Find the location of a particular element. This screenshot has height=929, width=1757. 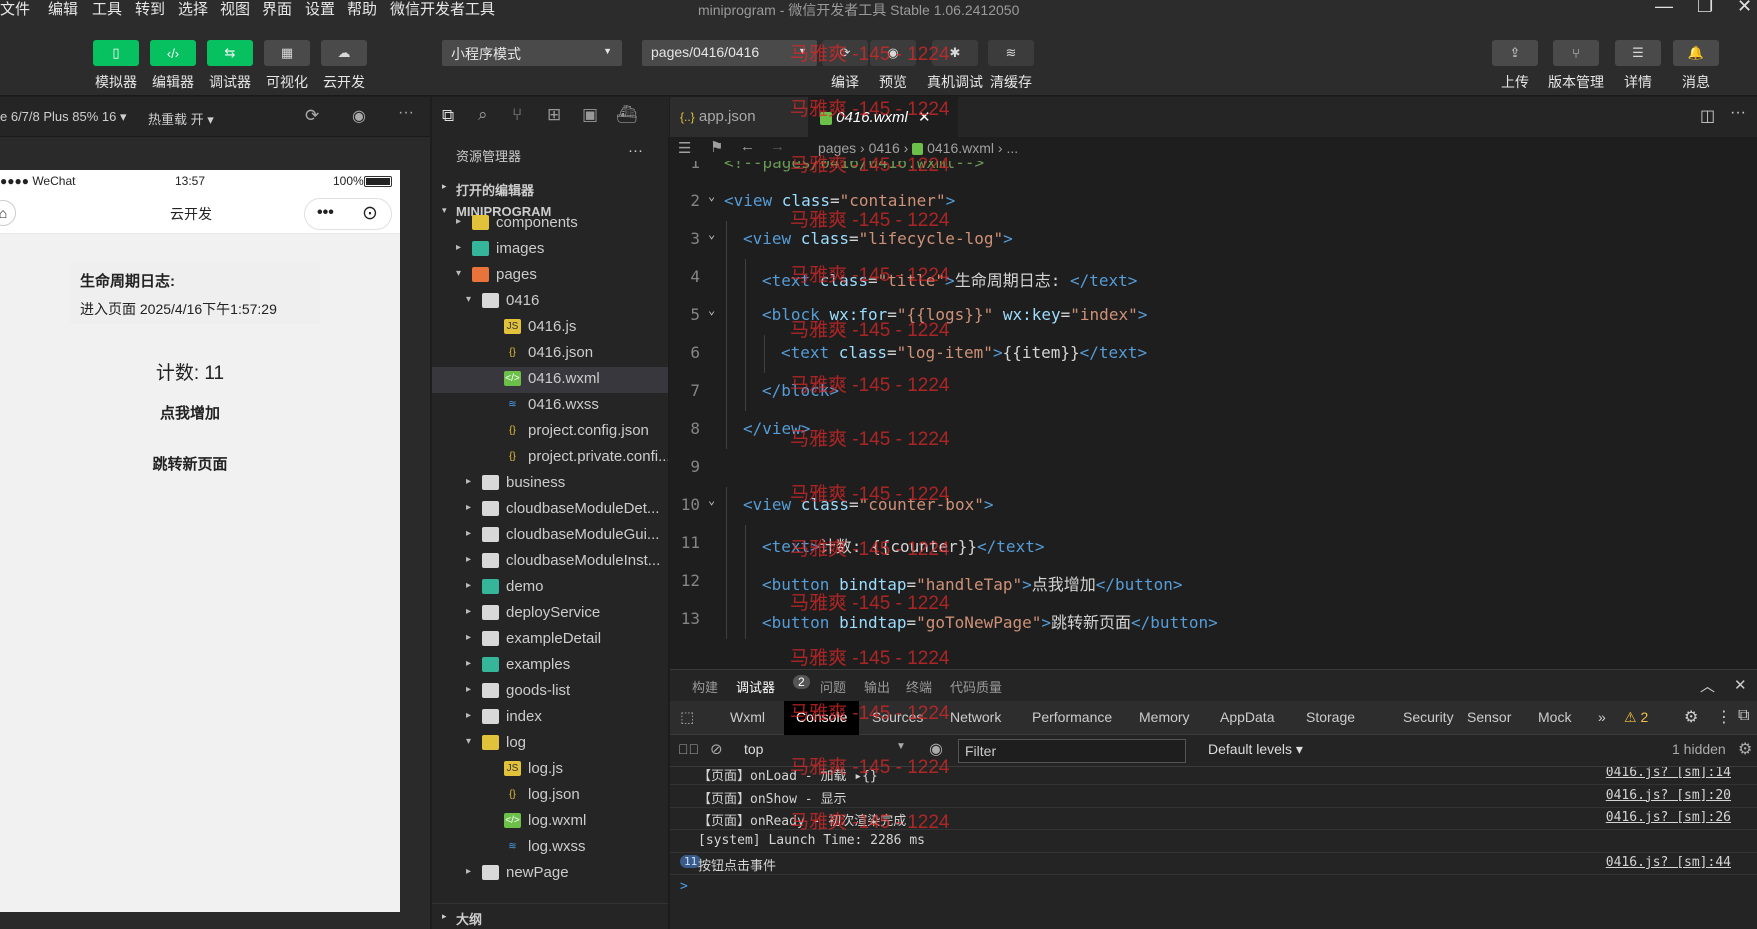

minimize-icon: — is located at coordinates (1664, 8).